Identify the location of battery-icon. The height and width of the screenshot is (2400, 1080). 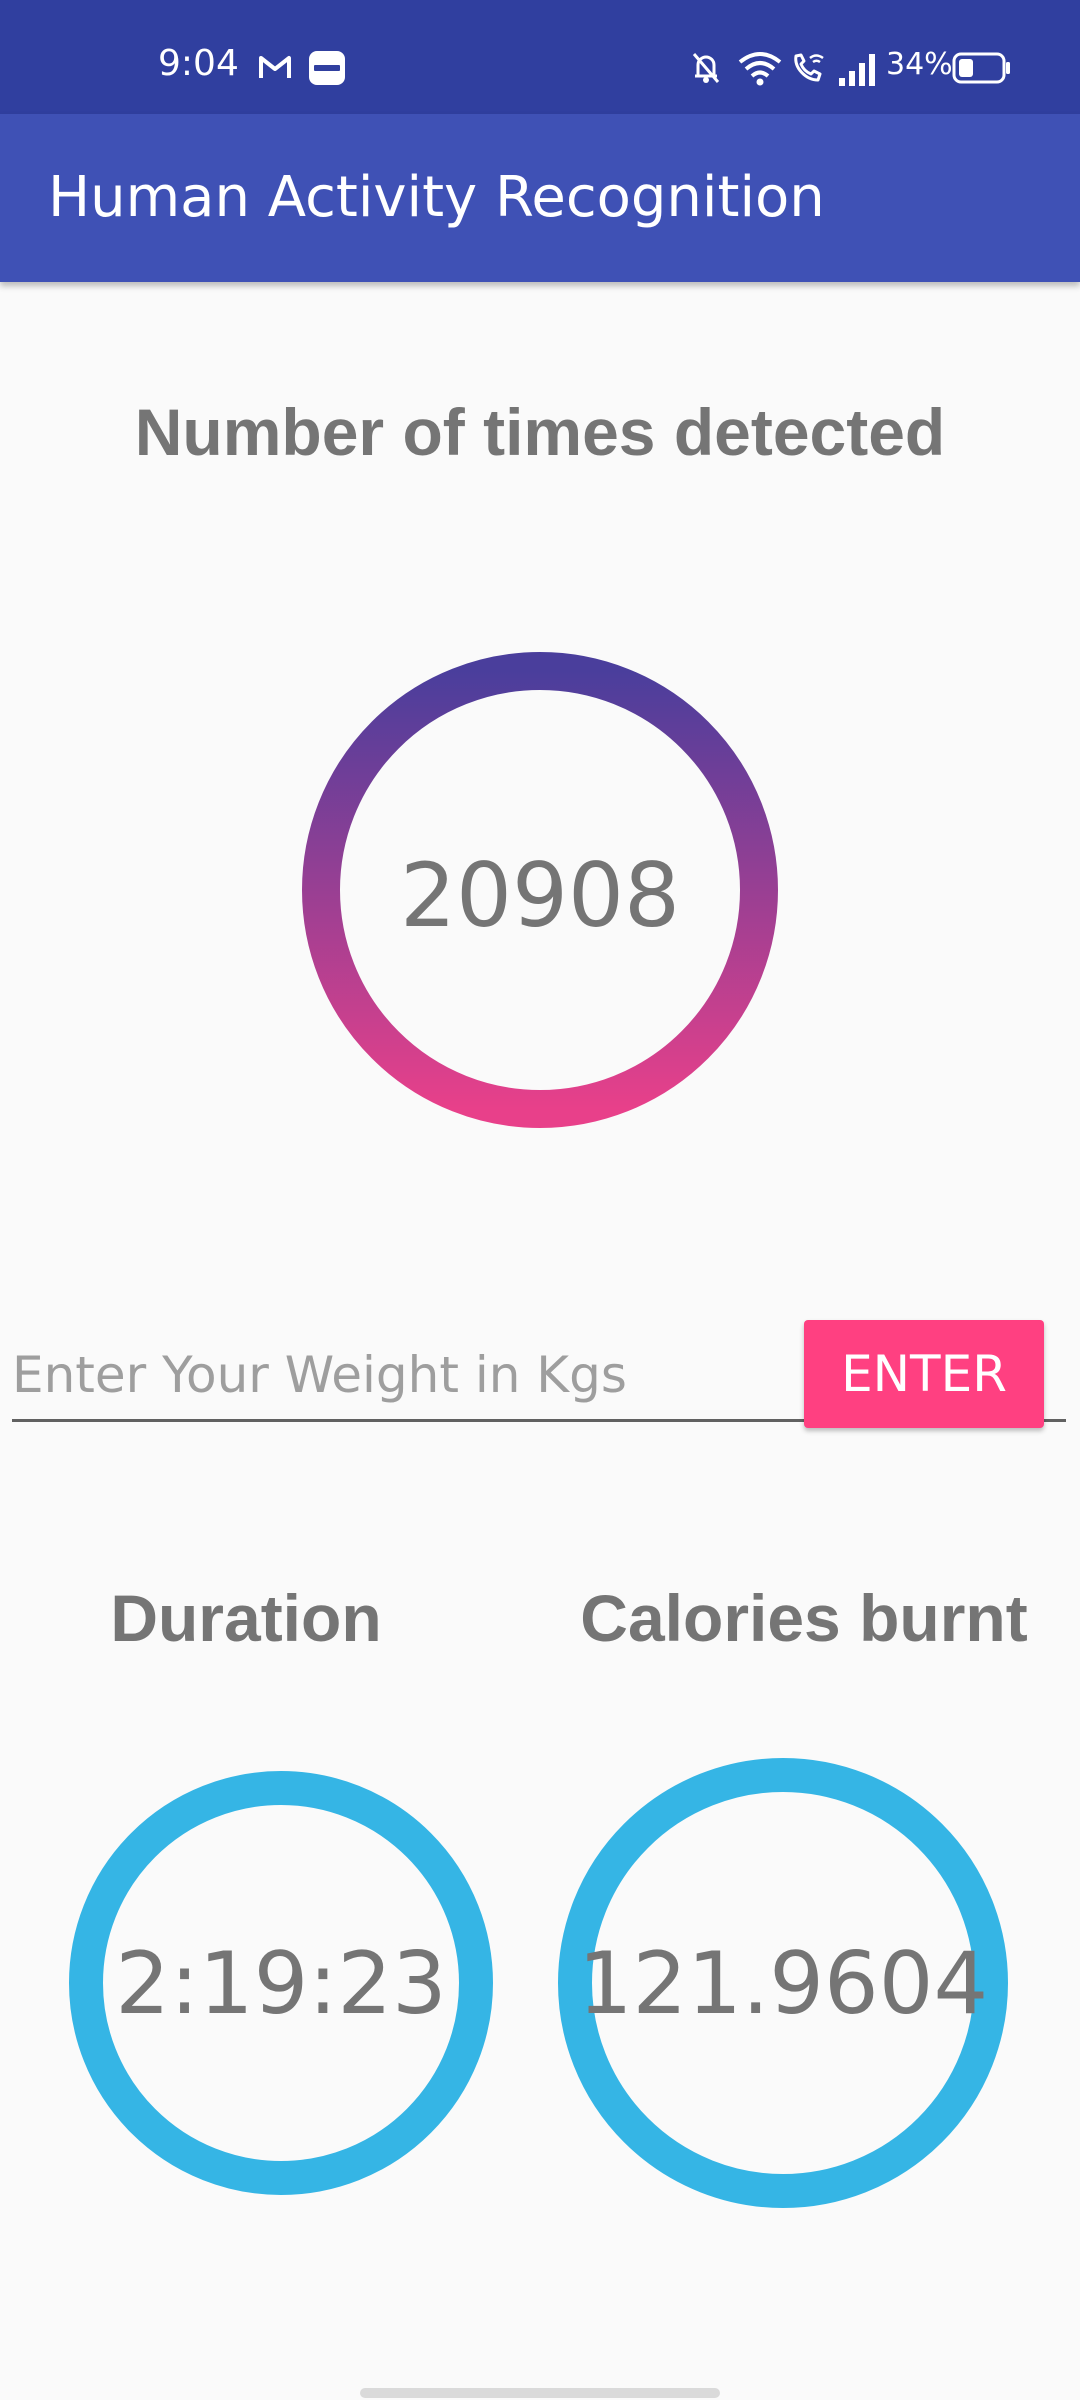
(982, 70).